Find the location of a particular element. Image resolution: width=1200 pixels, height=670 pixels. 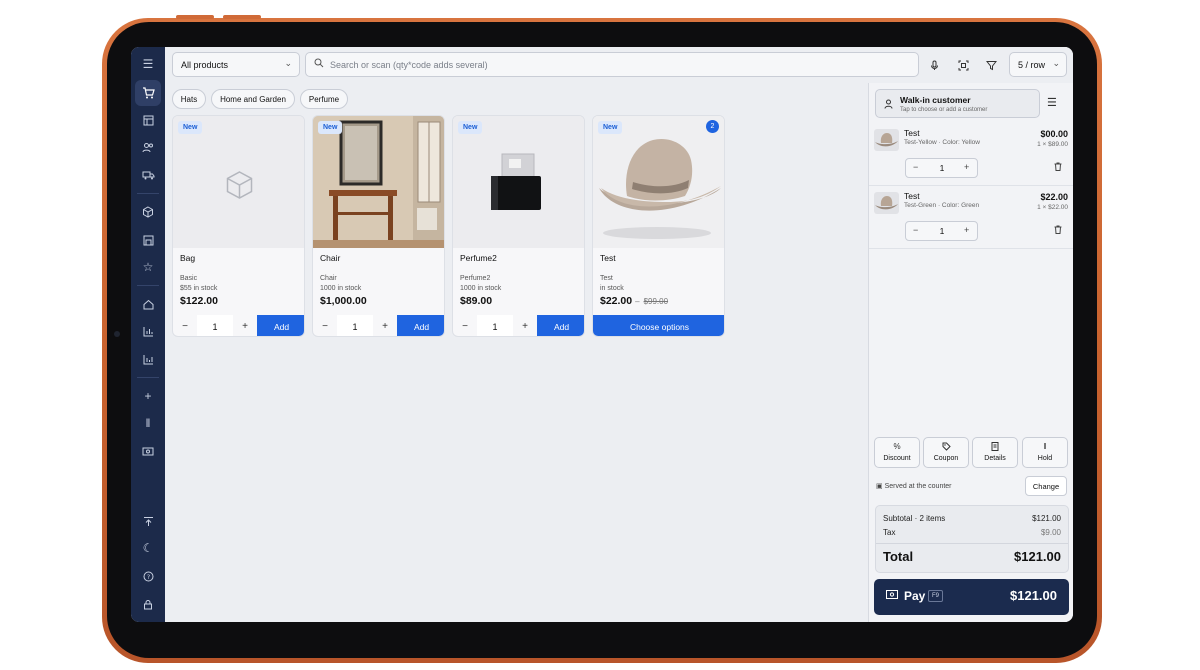

hold-label: Hold is located at coordinates (1045, 458).